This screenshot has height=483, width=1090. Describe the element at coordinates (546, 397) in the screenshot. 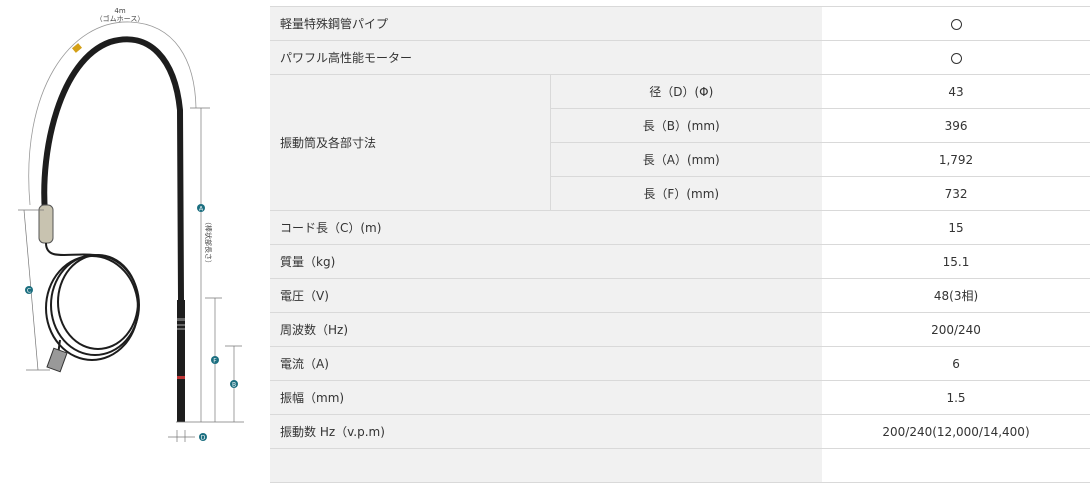

I see `row-label: 振幅（mm)` at that location.